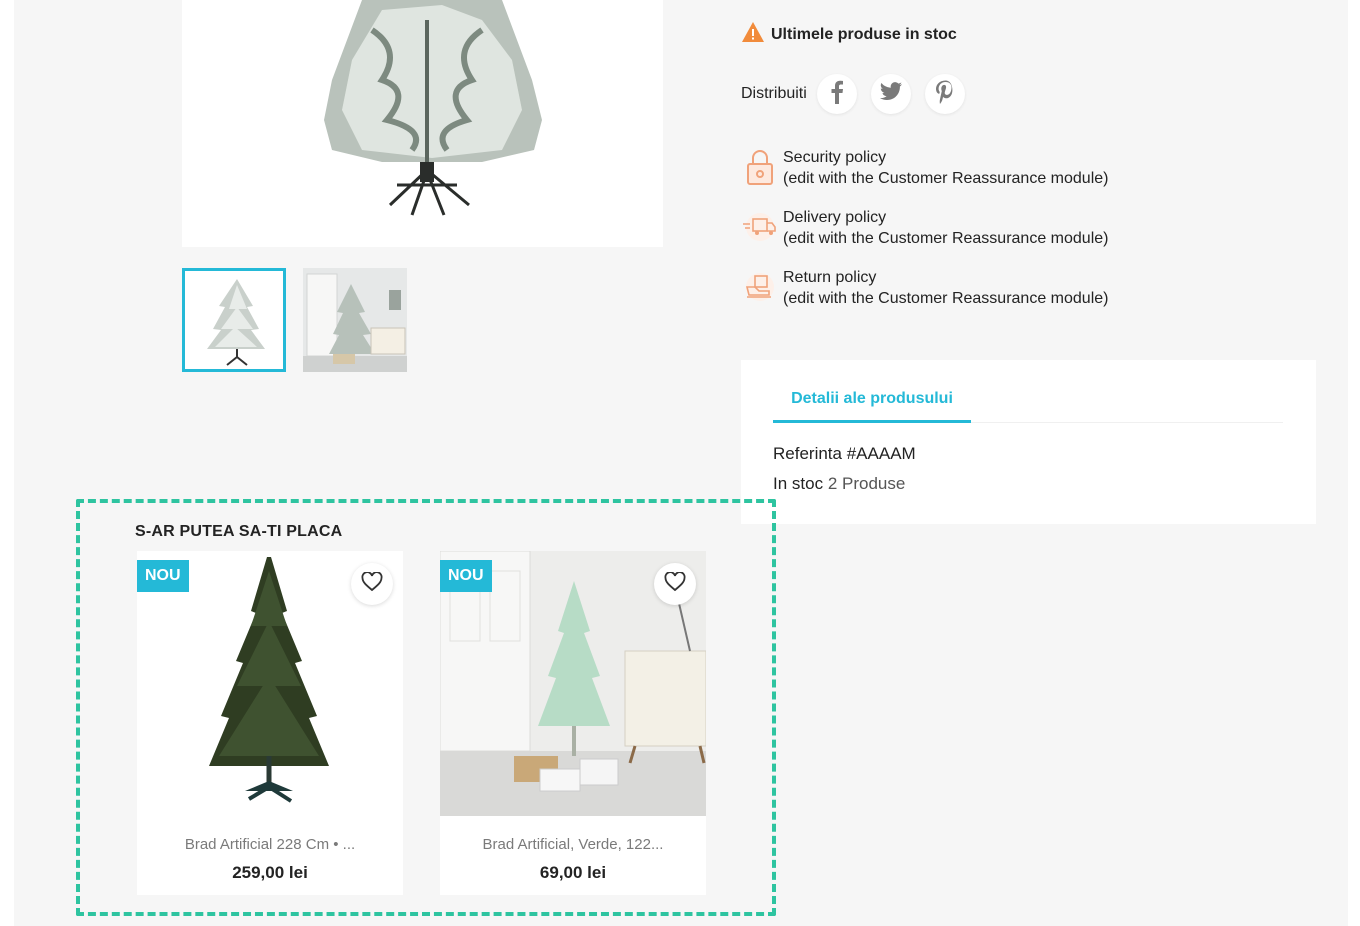 Image resolution: width=1360 pixels, height=926 pixels. What do you see at coordinates (835, 217) in the screenshot?
I see `reassurance-delivery-title: Delivery policy` at bounding box center [835, 217].